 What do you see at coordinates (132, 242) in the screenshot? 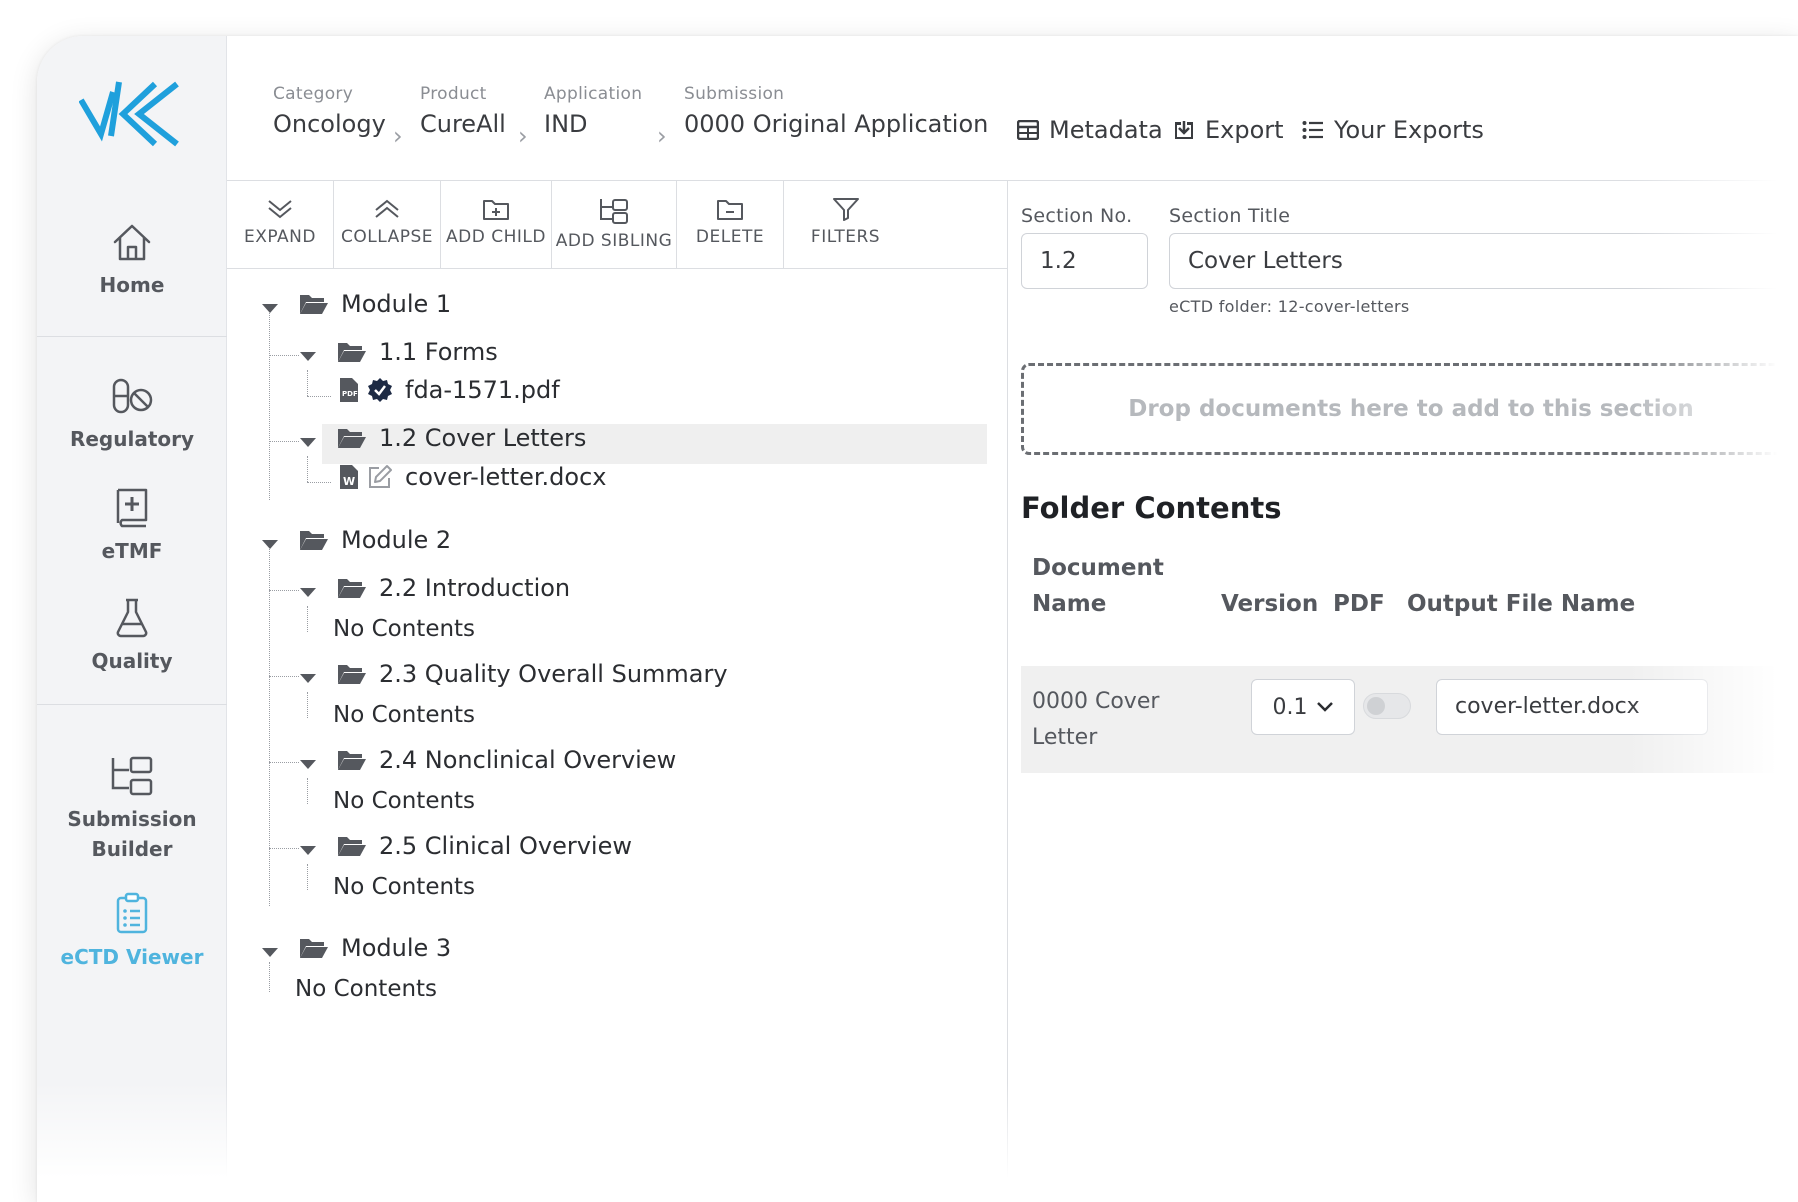
I see `home-icon` at bounding box center [132, 242].